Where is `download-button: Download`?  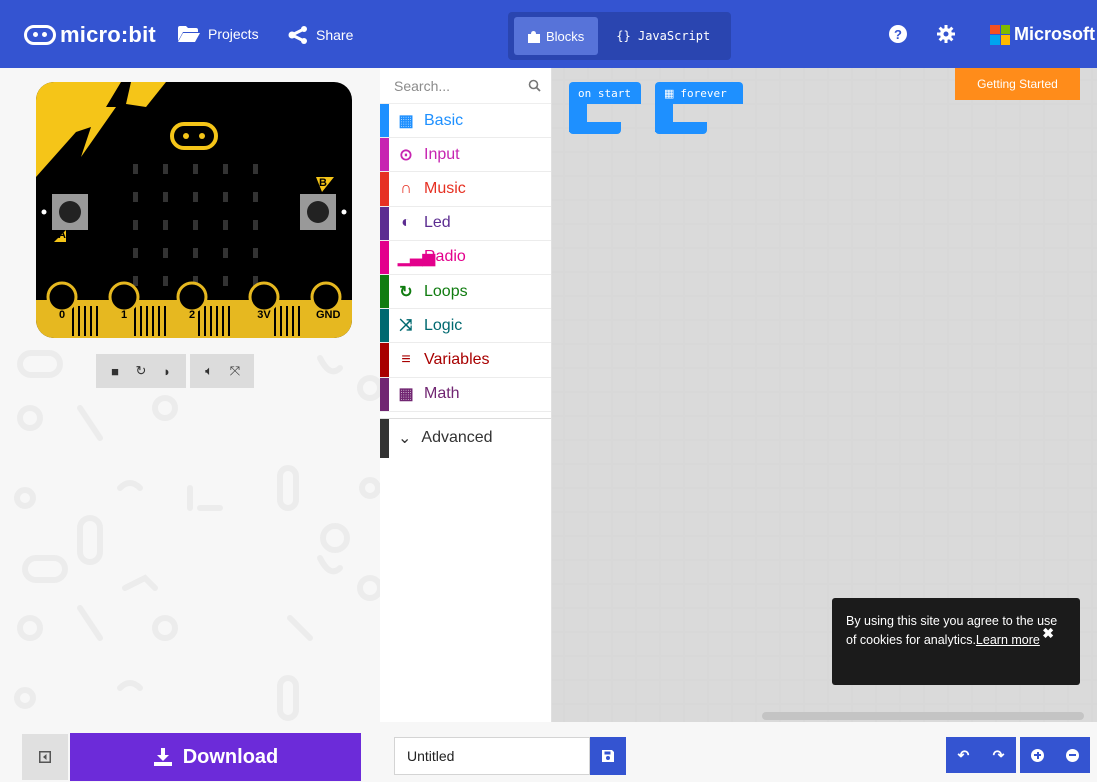 download-button: Download is located at coordinates (215, 757).